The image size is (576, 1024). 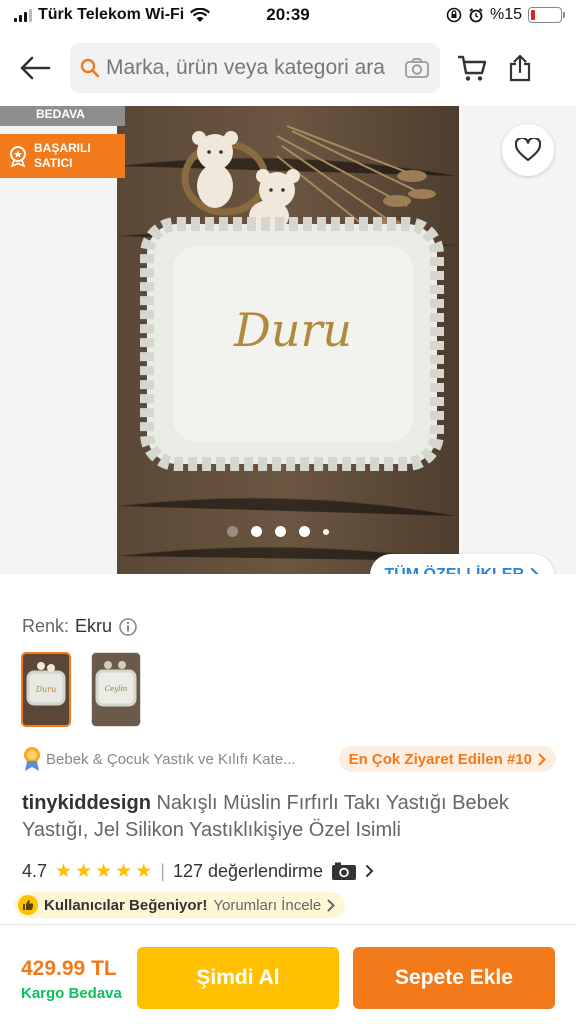 I want to click on thumbs-up-icon, so click(x=28, y=905).